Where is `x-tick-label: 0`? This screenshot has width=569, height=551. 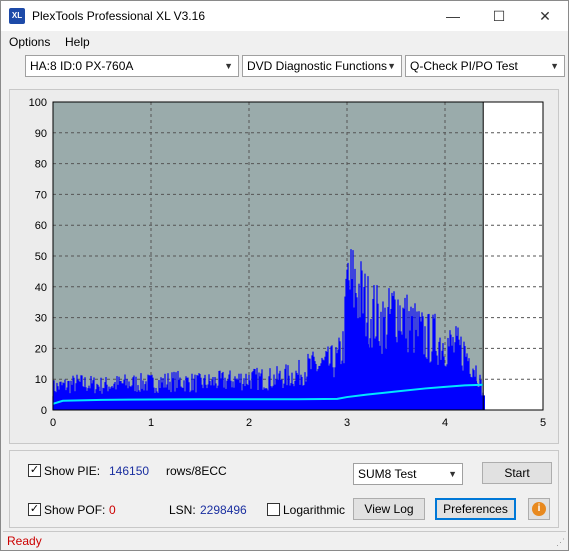 x-tick-label: 0 is located at coordinates (53, 423).